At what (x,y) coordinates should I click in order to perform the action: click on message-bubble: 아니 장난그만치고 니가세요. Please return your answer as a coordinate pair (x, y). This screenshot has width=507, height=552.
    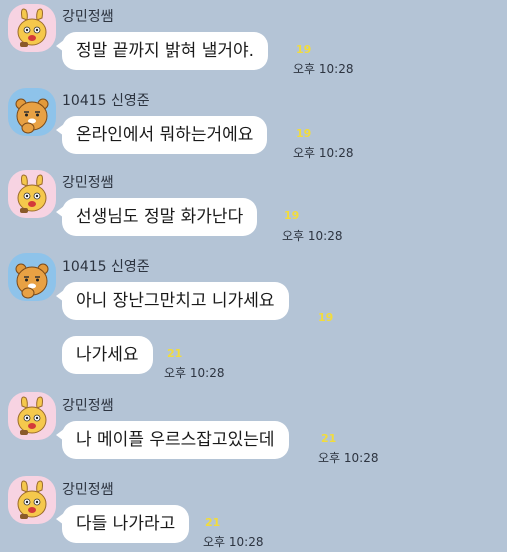
    Looking at the image, I should click on (172, 301).